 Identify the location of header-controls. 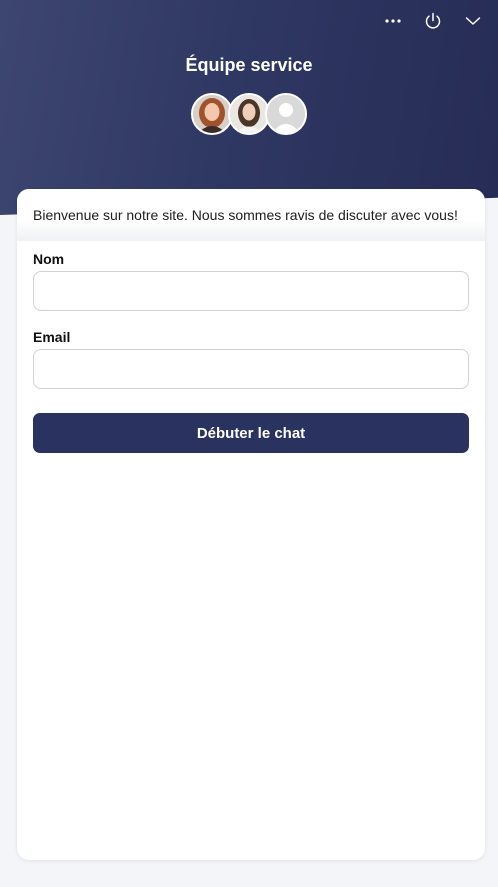
(433, 21).